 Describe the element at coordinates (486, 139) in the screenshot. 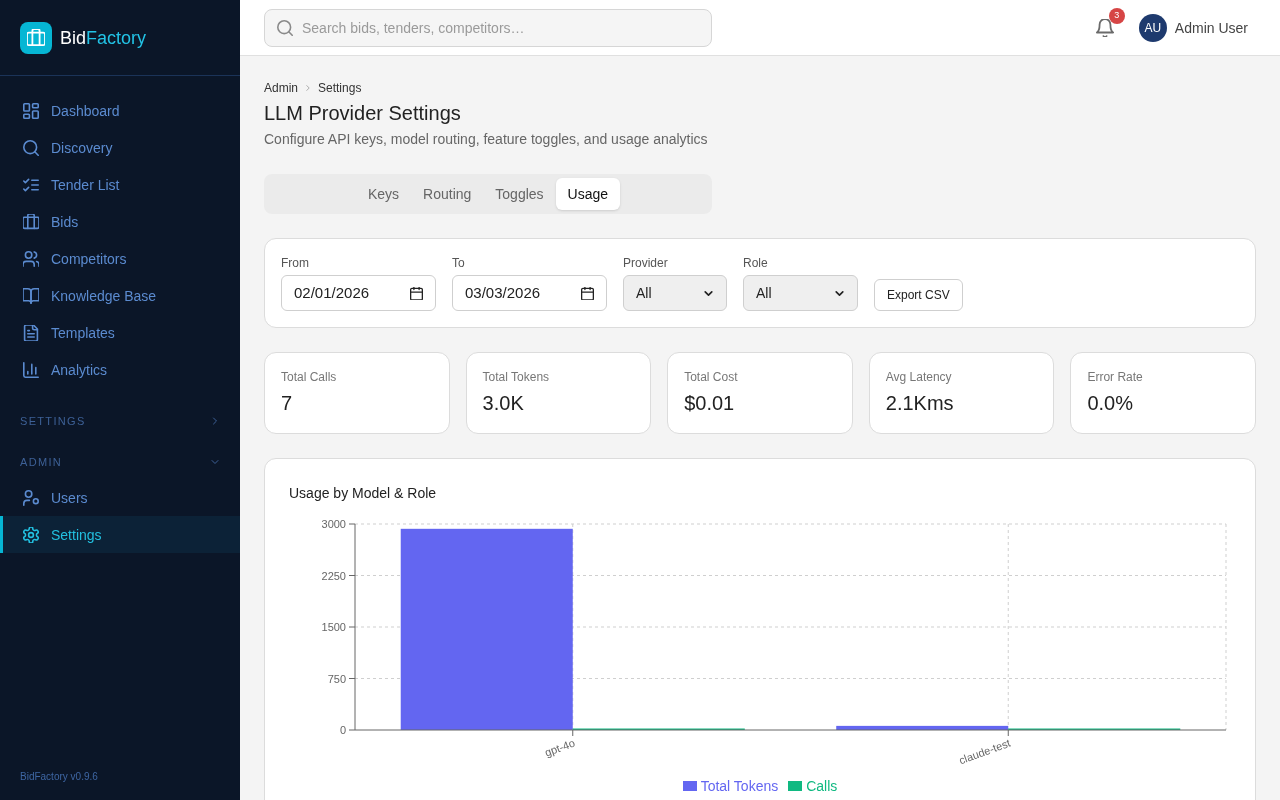

I see `page-subtitle: Configure API keys, model routing, feature toggles, and usage analytics` at that location.